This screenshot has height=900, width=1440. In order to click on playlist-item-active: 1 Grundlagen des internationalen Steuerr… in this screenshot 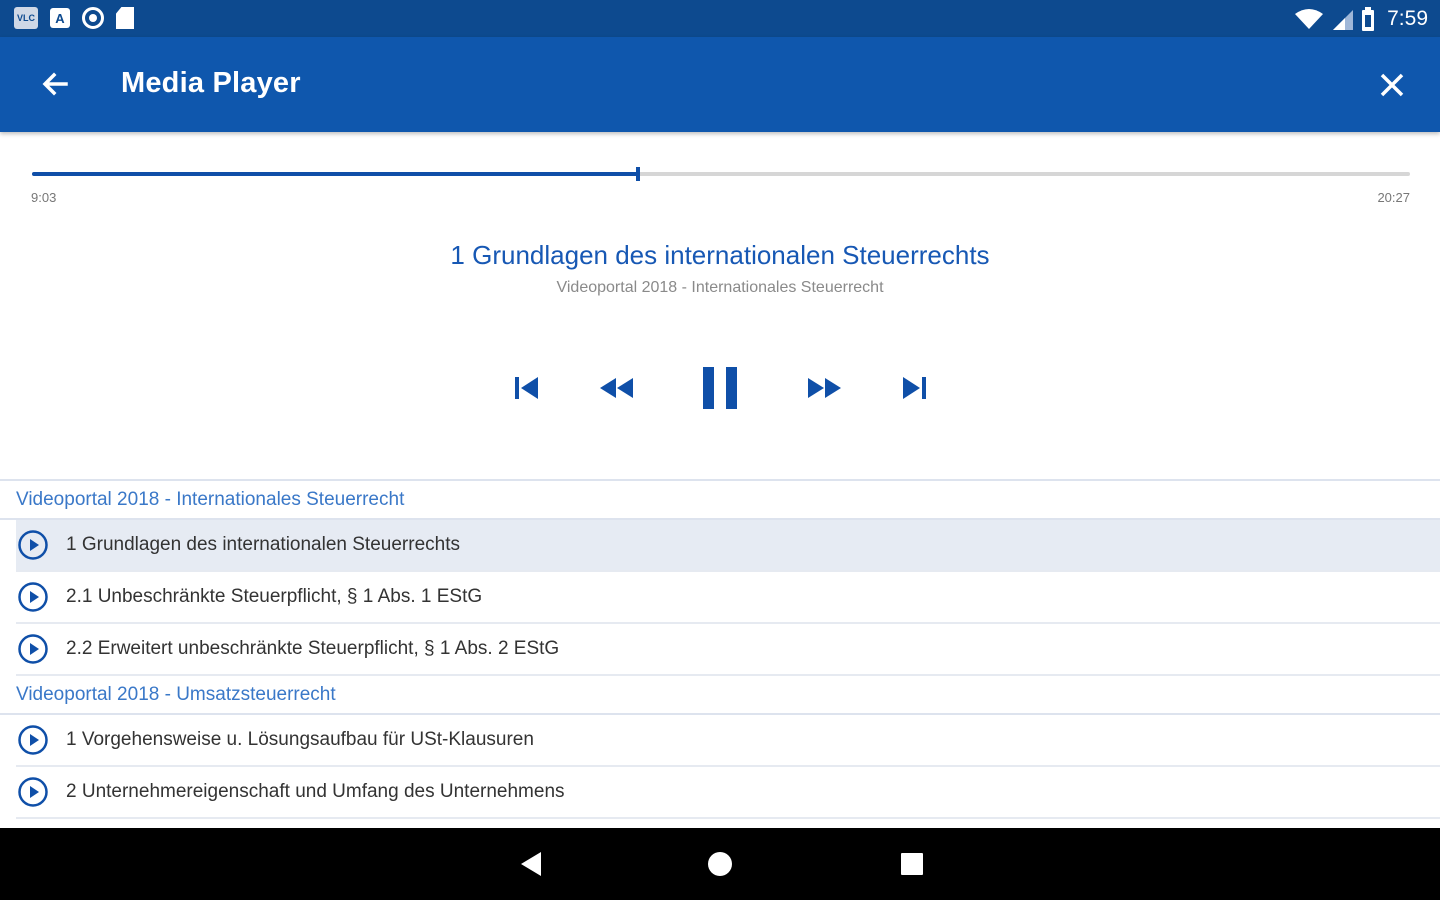, I will do `click(728, 546)`.